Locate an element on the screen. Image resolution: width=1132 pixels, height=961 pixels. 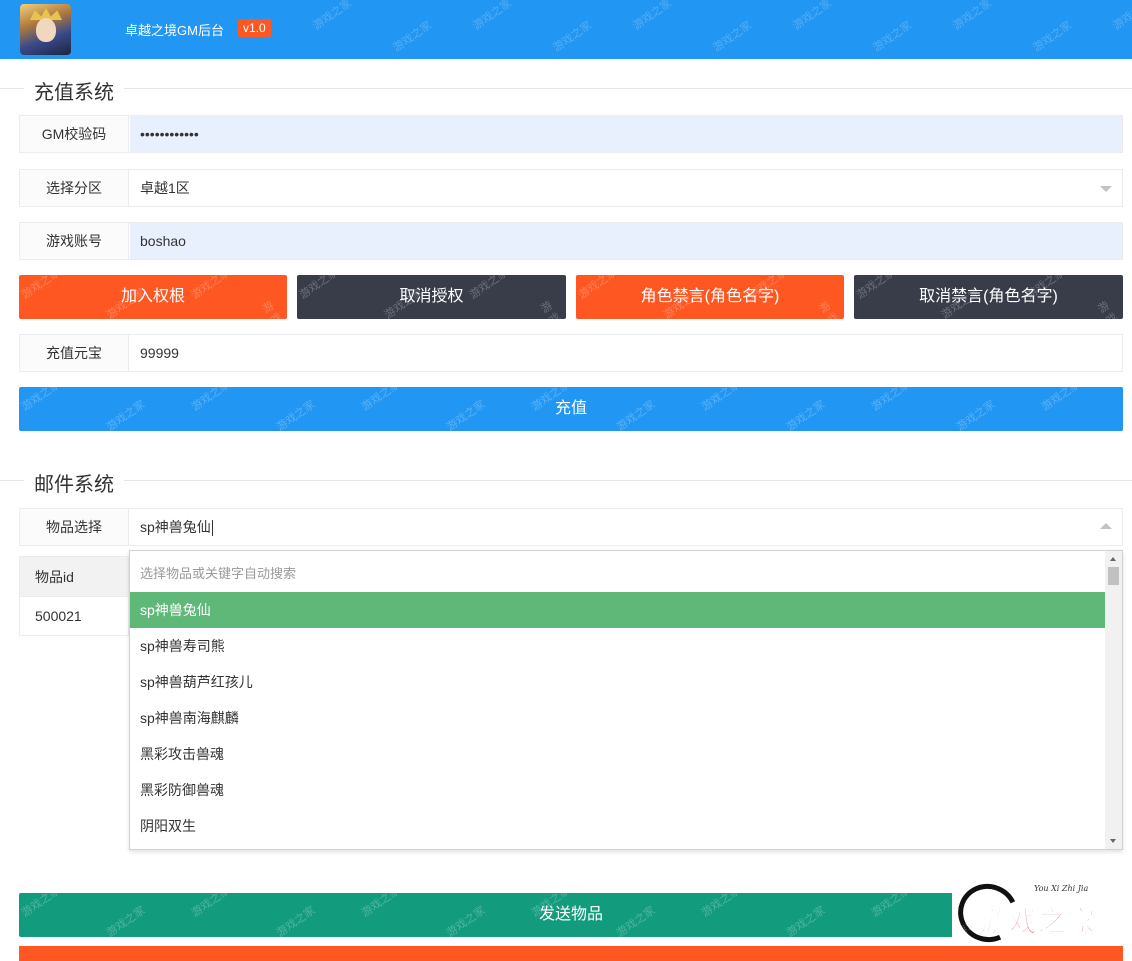
item-id-header: 物品id is located at coordinates (74, 577).